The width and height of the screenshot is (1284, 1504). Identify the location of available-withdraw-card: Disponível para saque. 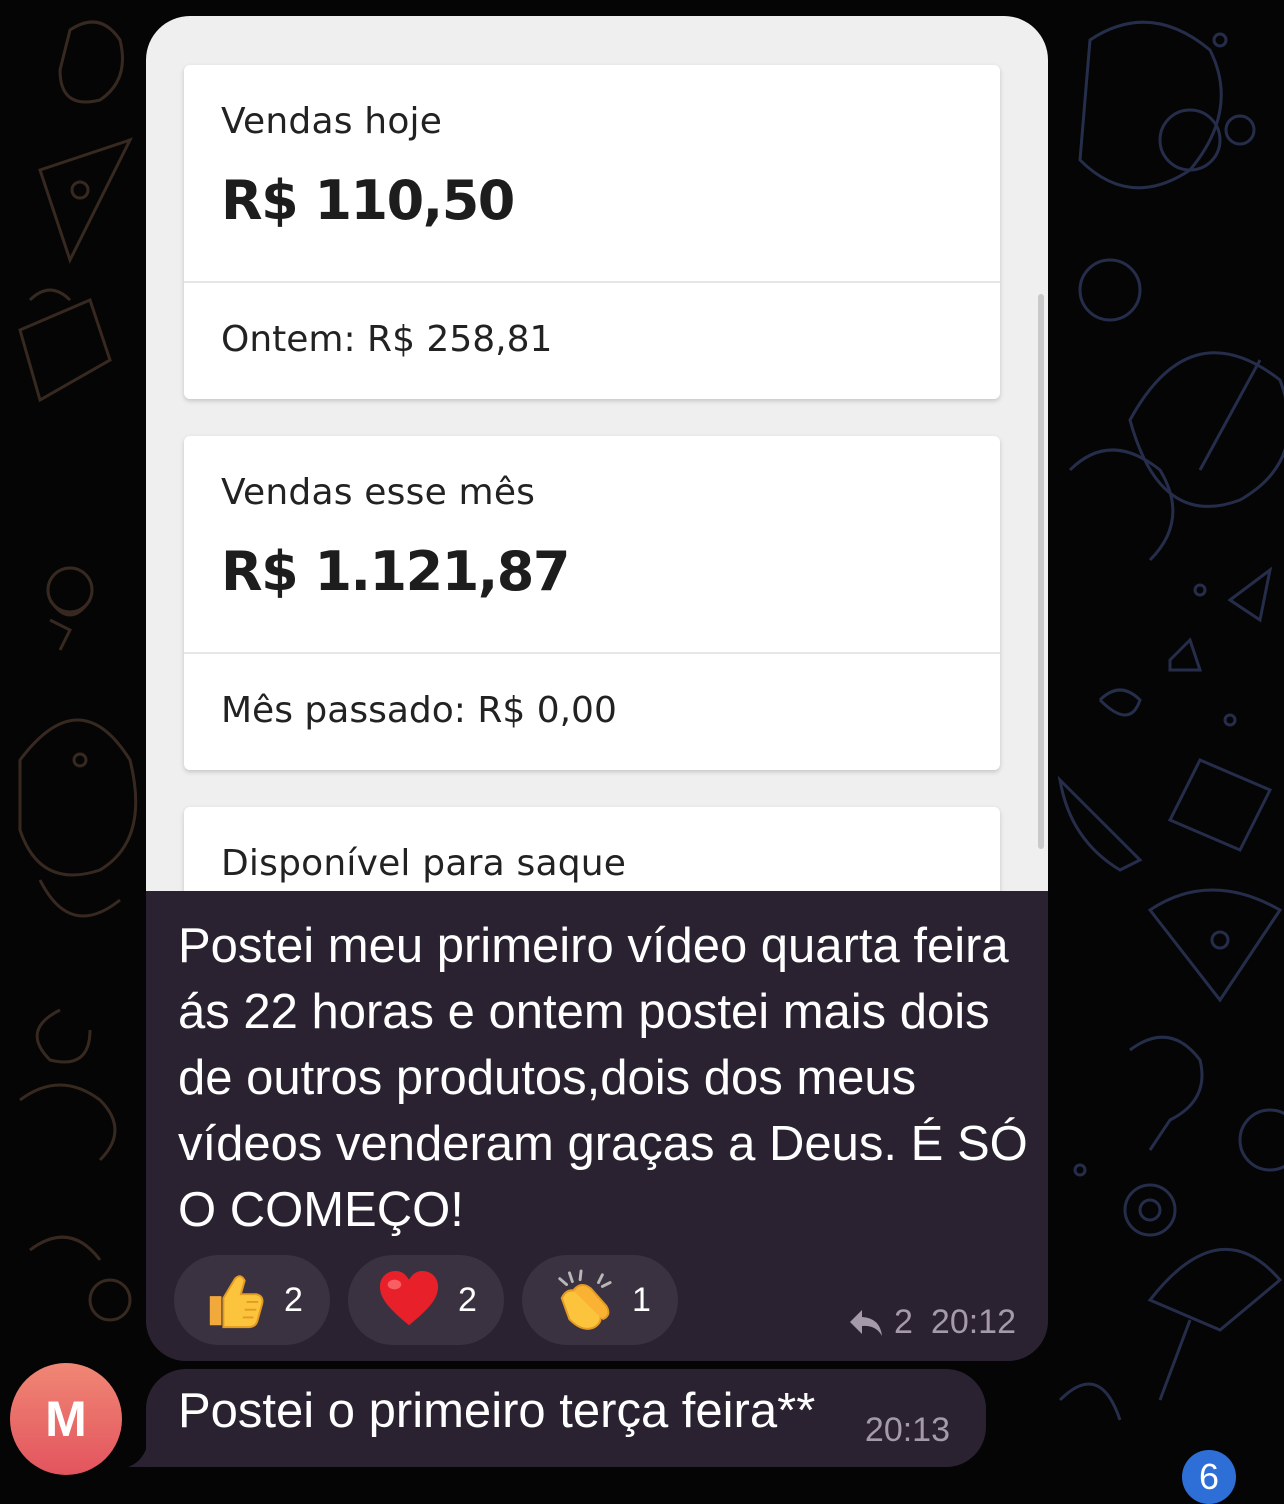
(592, 849).